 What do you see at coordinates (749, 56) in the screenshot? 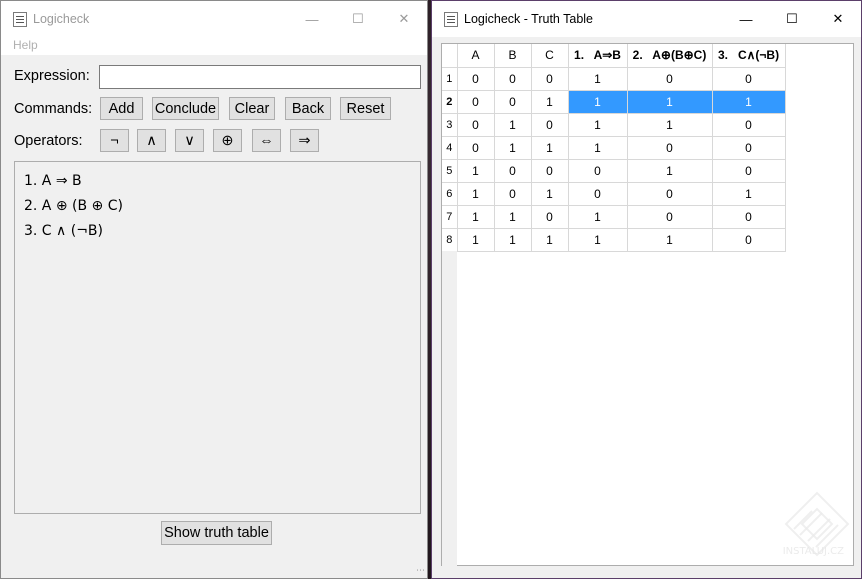
I see `column-header: 3. C∧(¬B)` at bounding box center [749, 56].